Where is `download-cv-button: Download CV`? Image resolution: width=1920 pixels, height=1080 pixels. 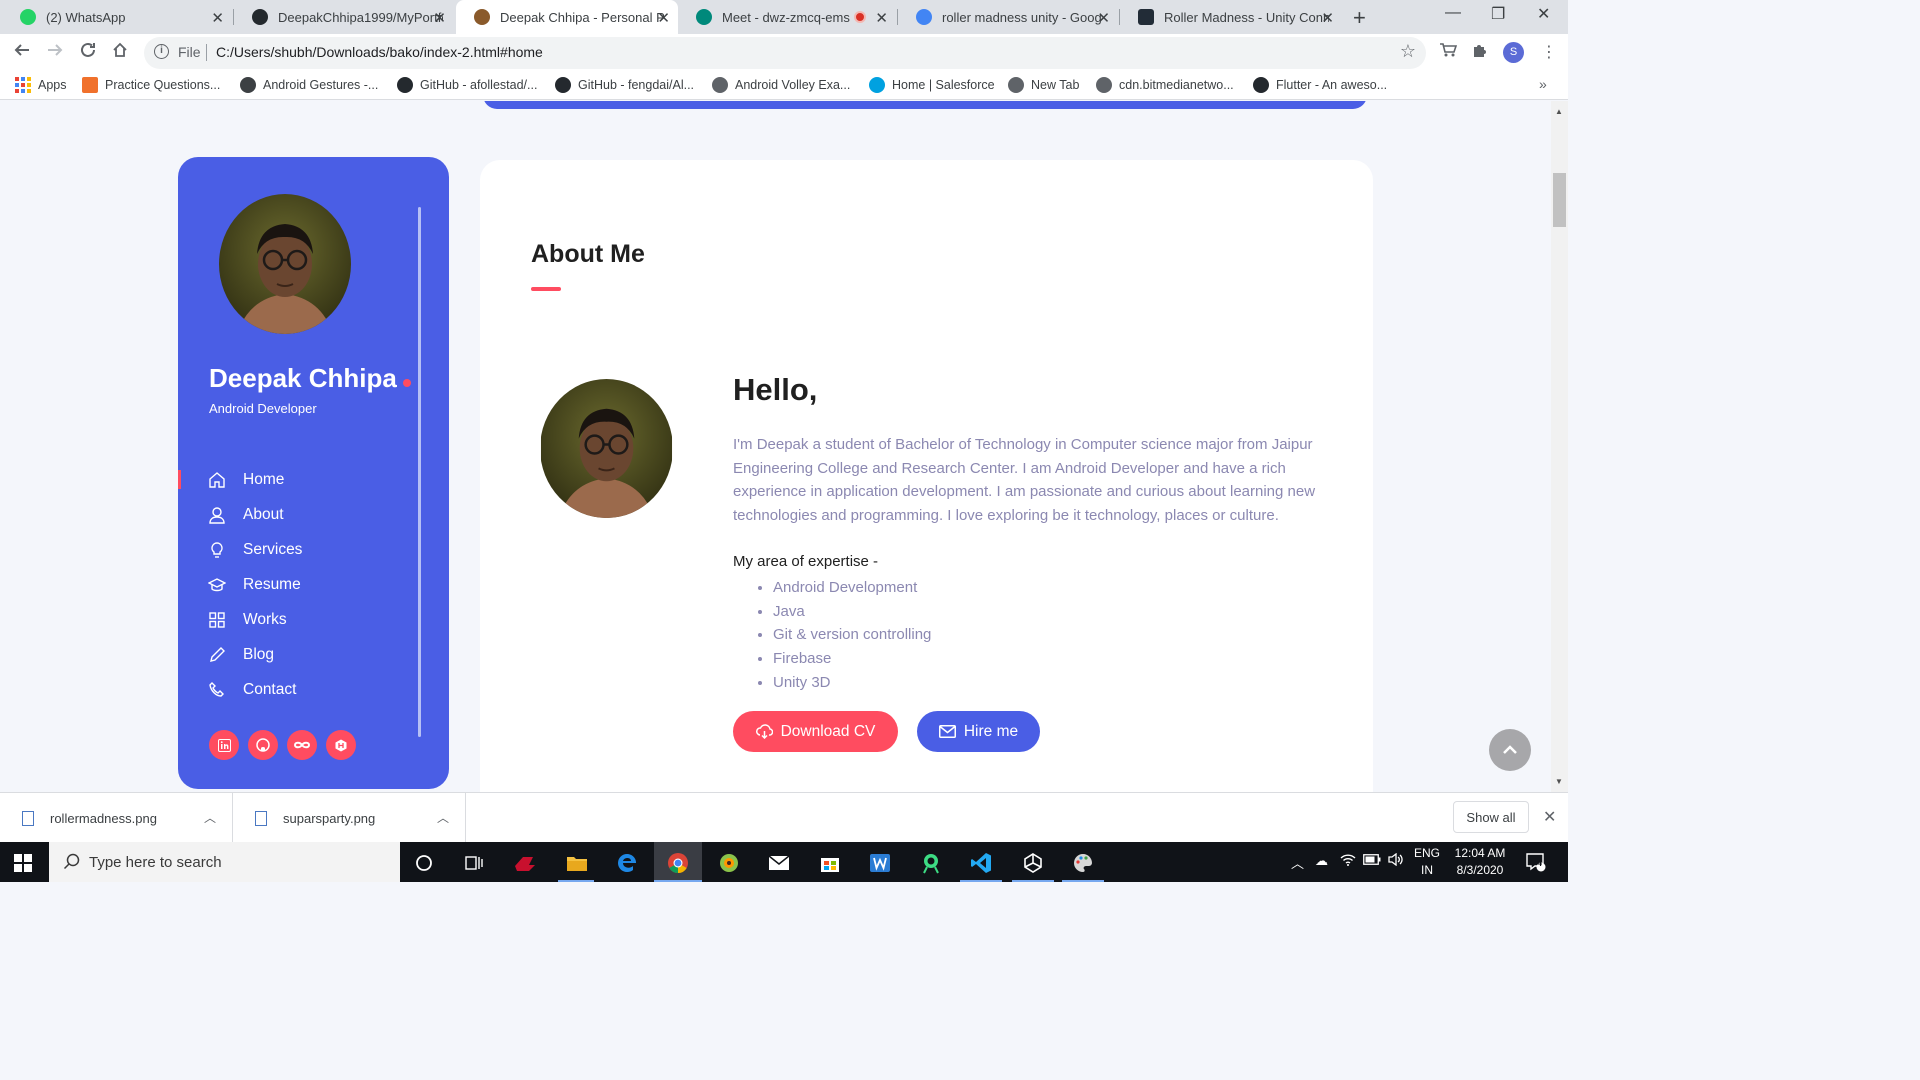 download-cv-button: Download CV is located at coordinates (815, 731).